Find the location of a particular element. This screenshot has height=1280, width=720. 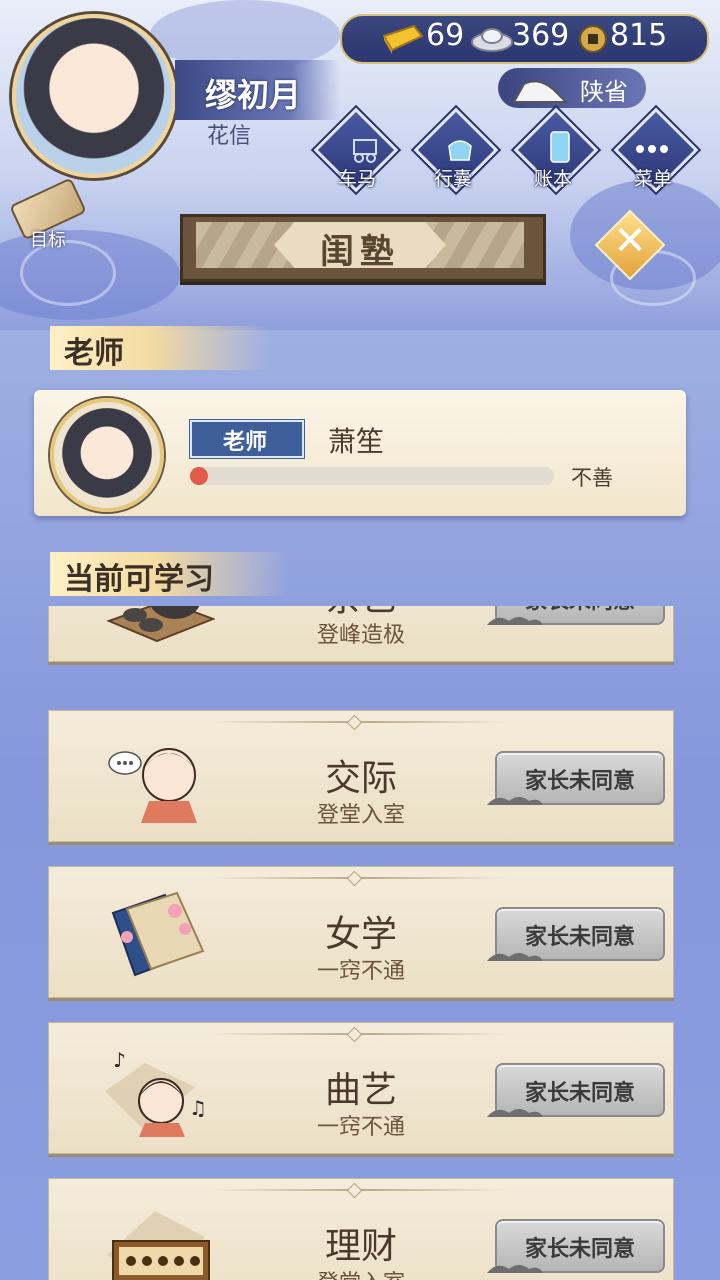

player-title: 花信 is located at coordinates (229, 136).